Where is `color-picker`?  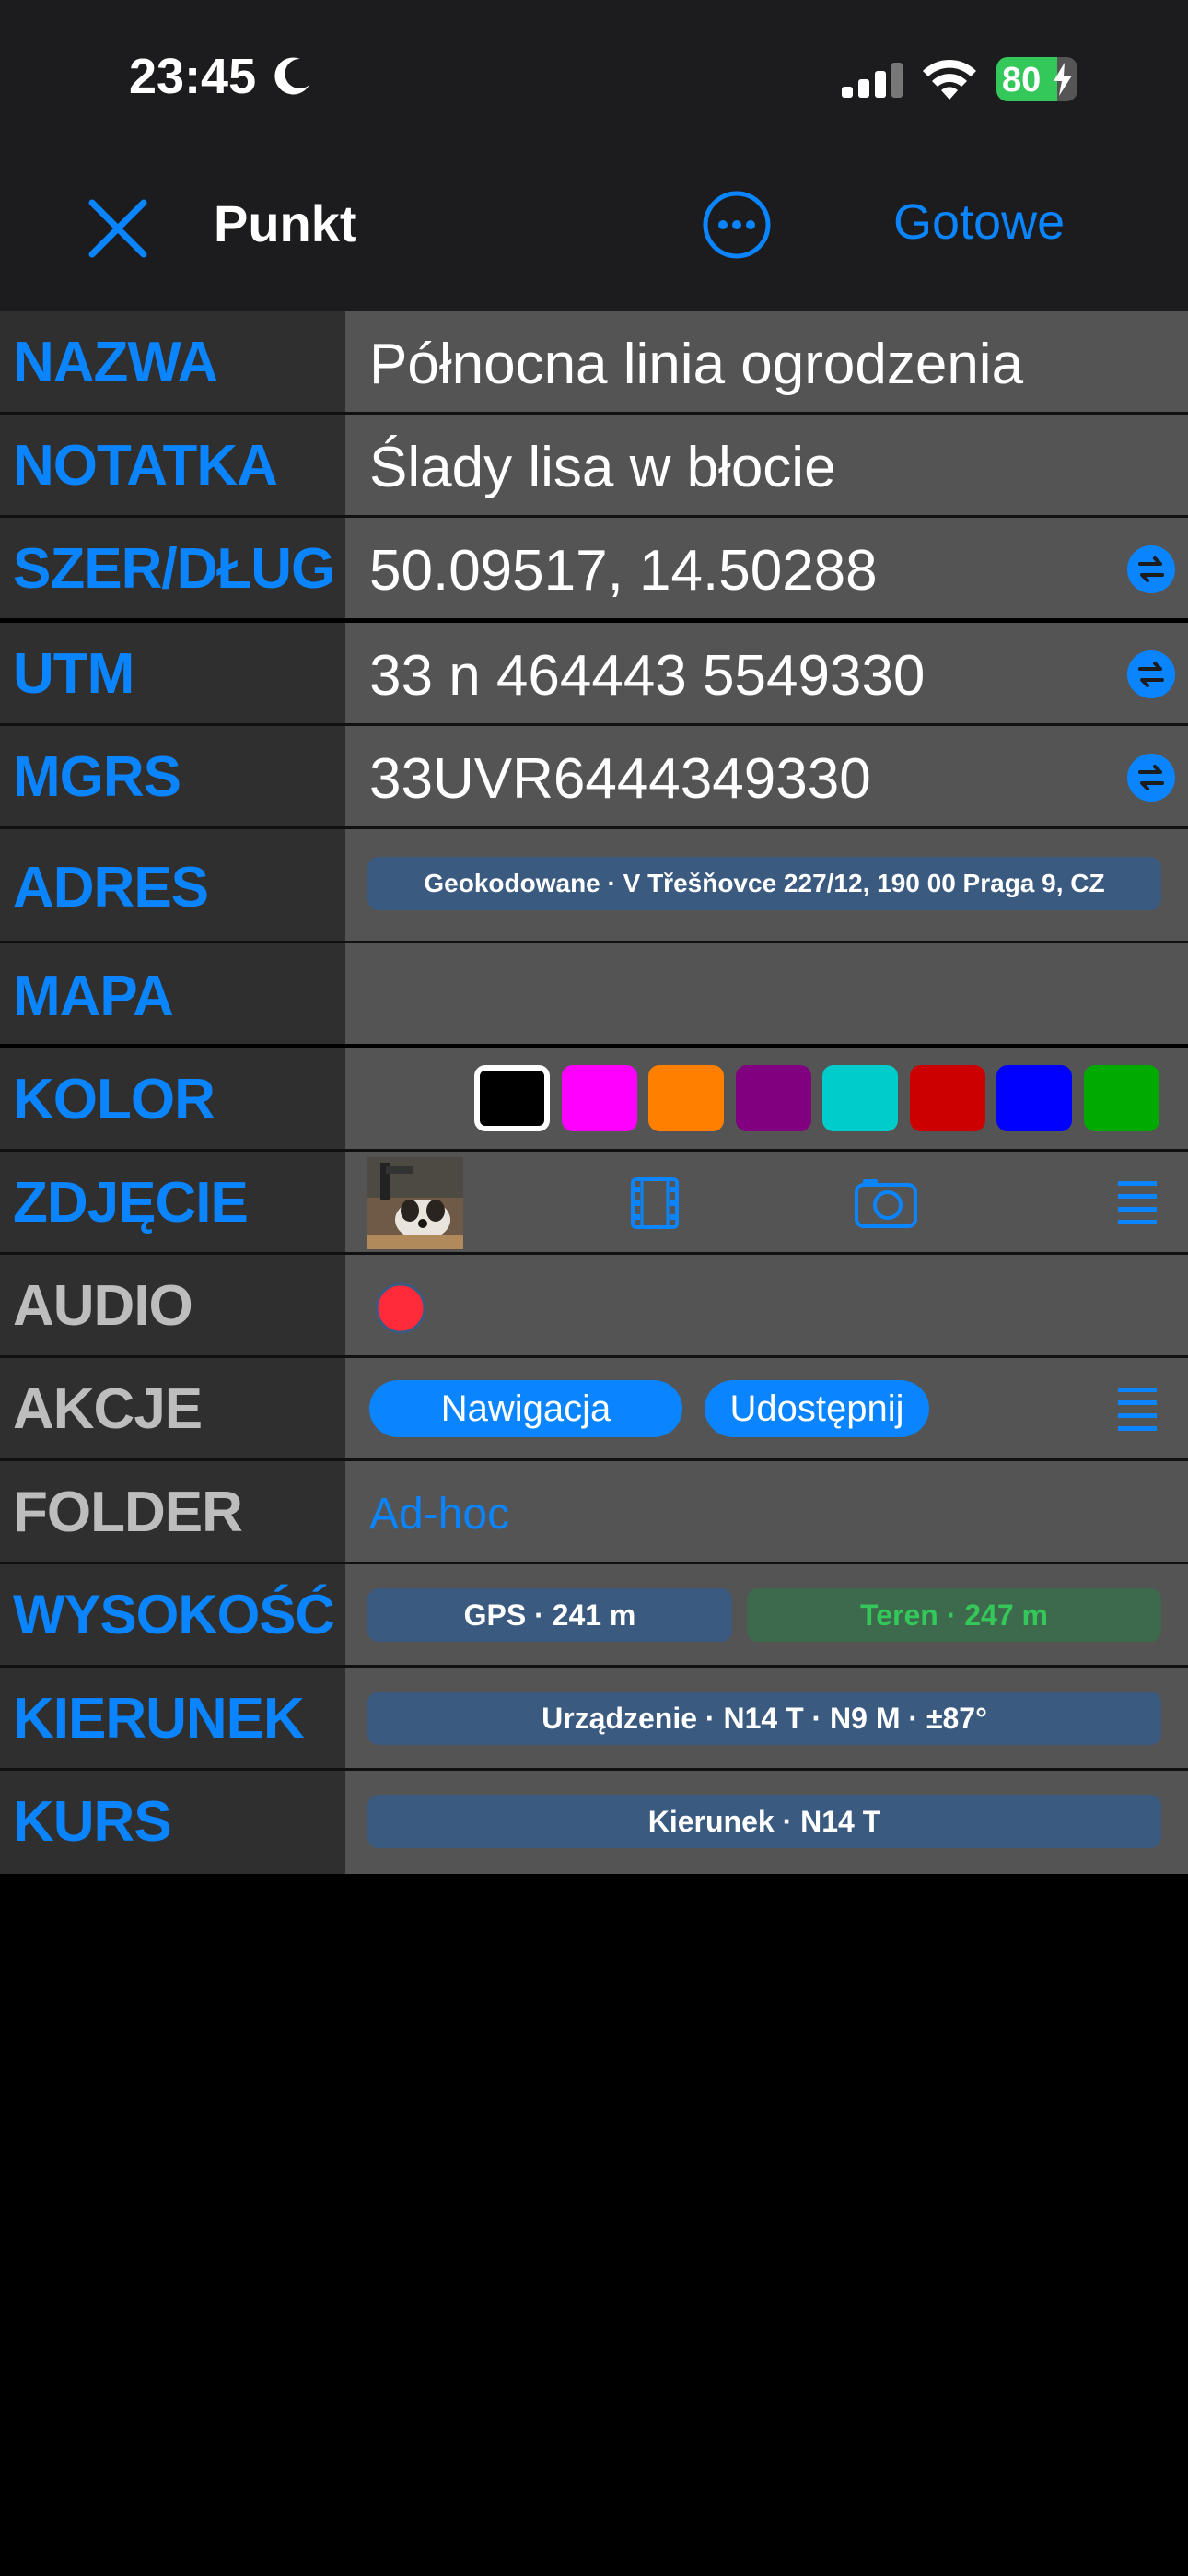
color-picker is located at coordinates (766, 1098).